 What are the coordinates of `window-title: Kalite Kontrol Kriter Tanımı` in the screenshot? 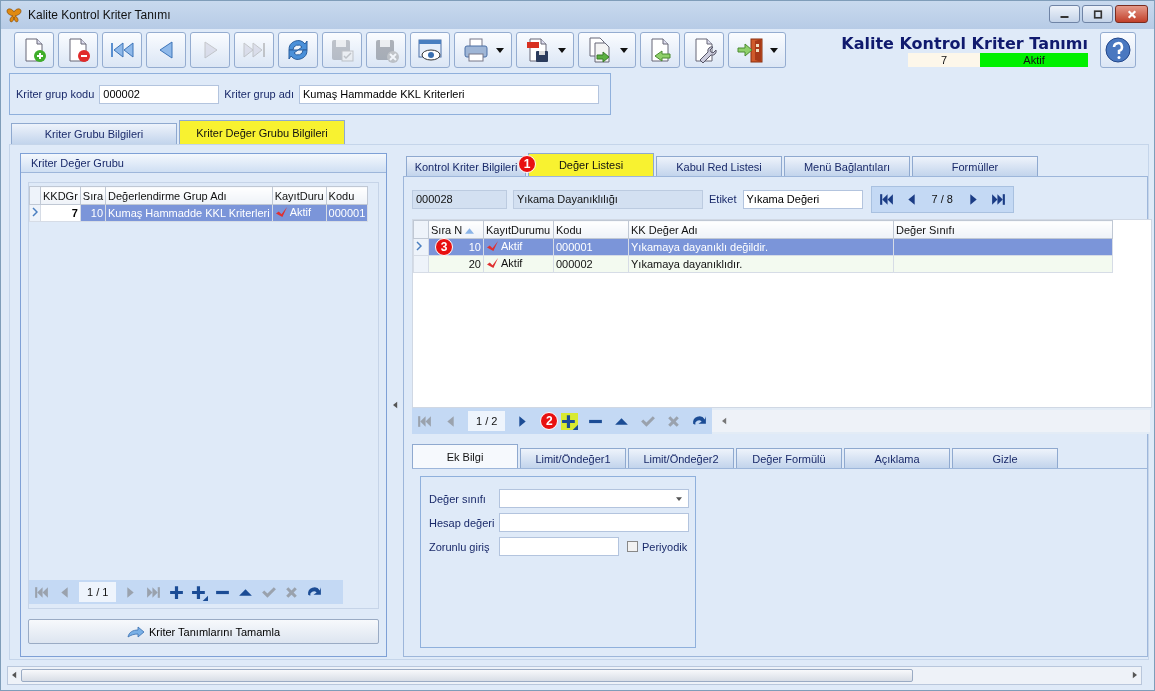 It's located at (100, 15).